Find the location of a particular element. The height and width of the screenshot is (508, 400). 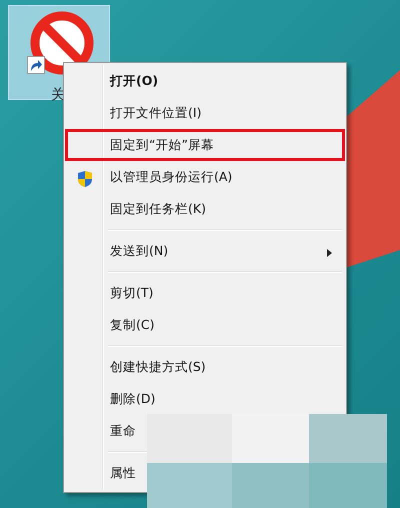

menu-item: 固定到任务栏(K) is located at coordinates (139, 209).